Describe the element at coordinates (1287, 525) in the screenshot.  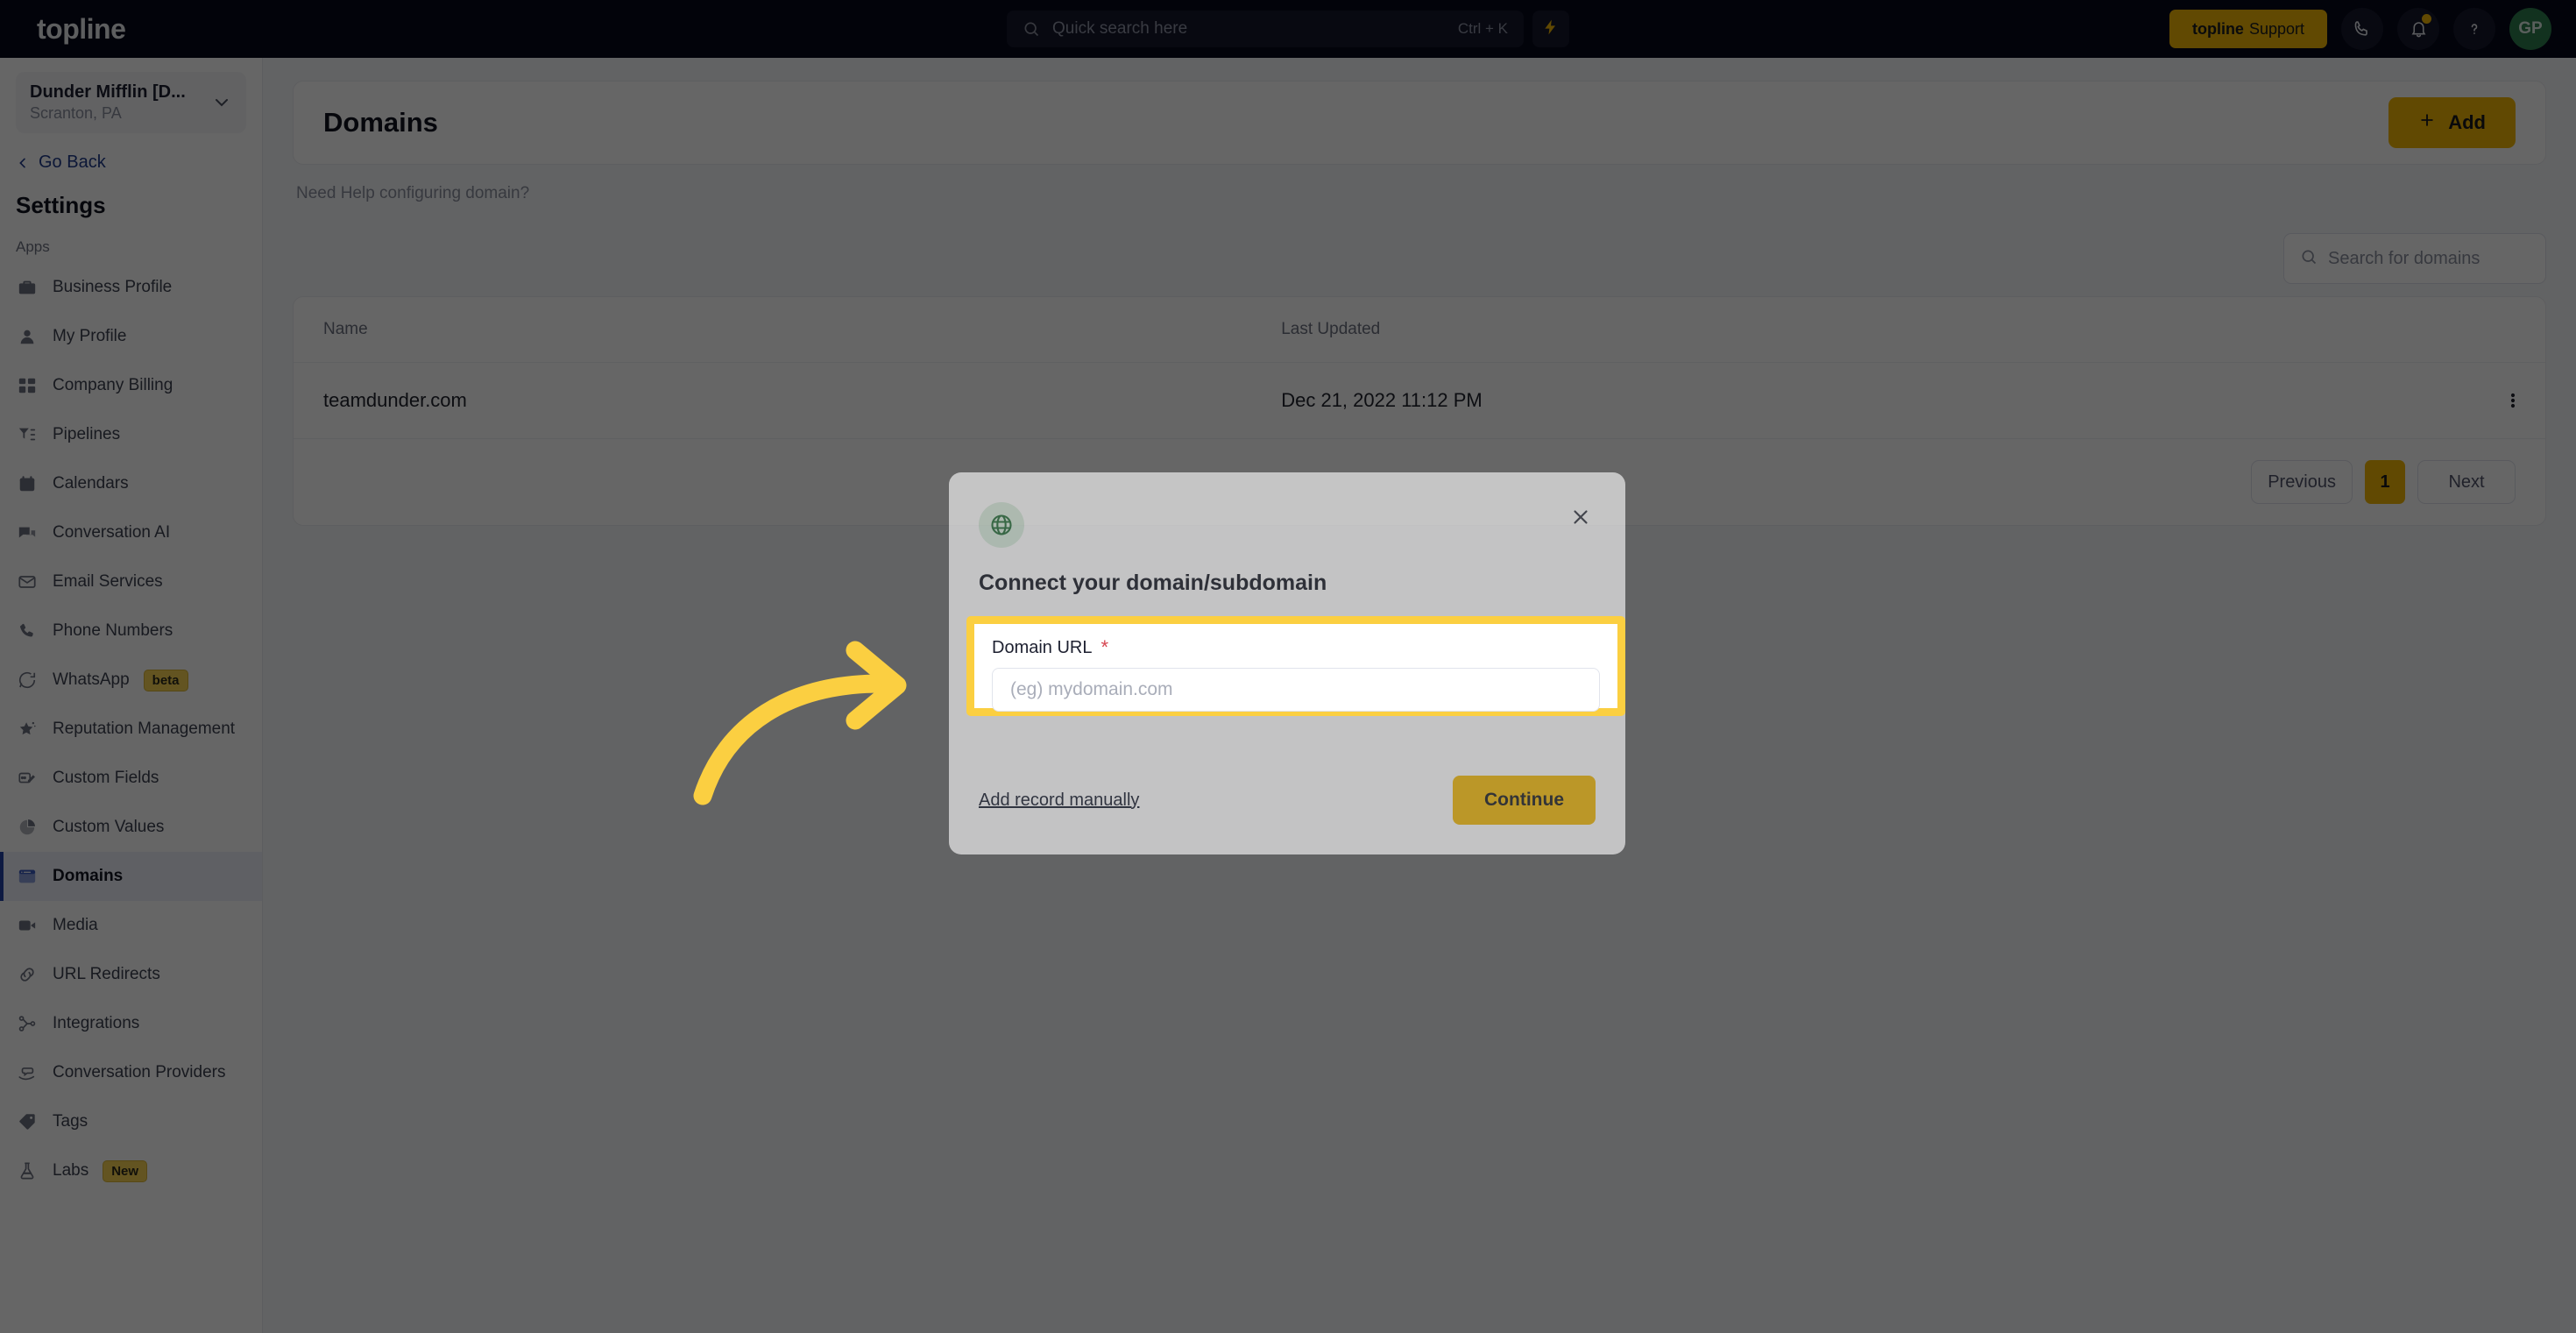
I see `modal-header` at that location.